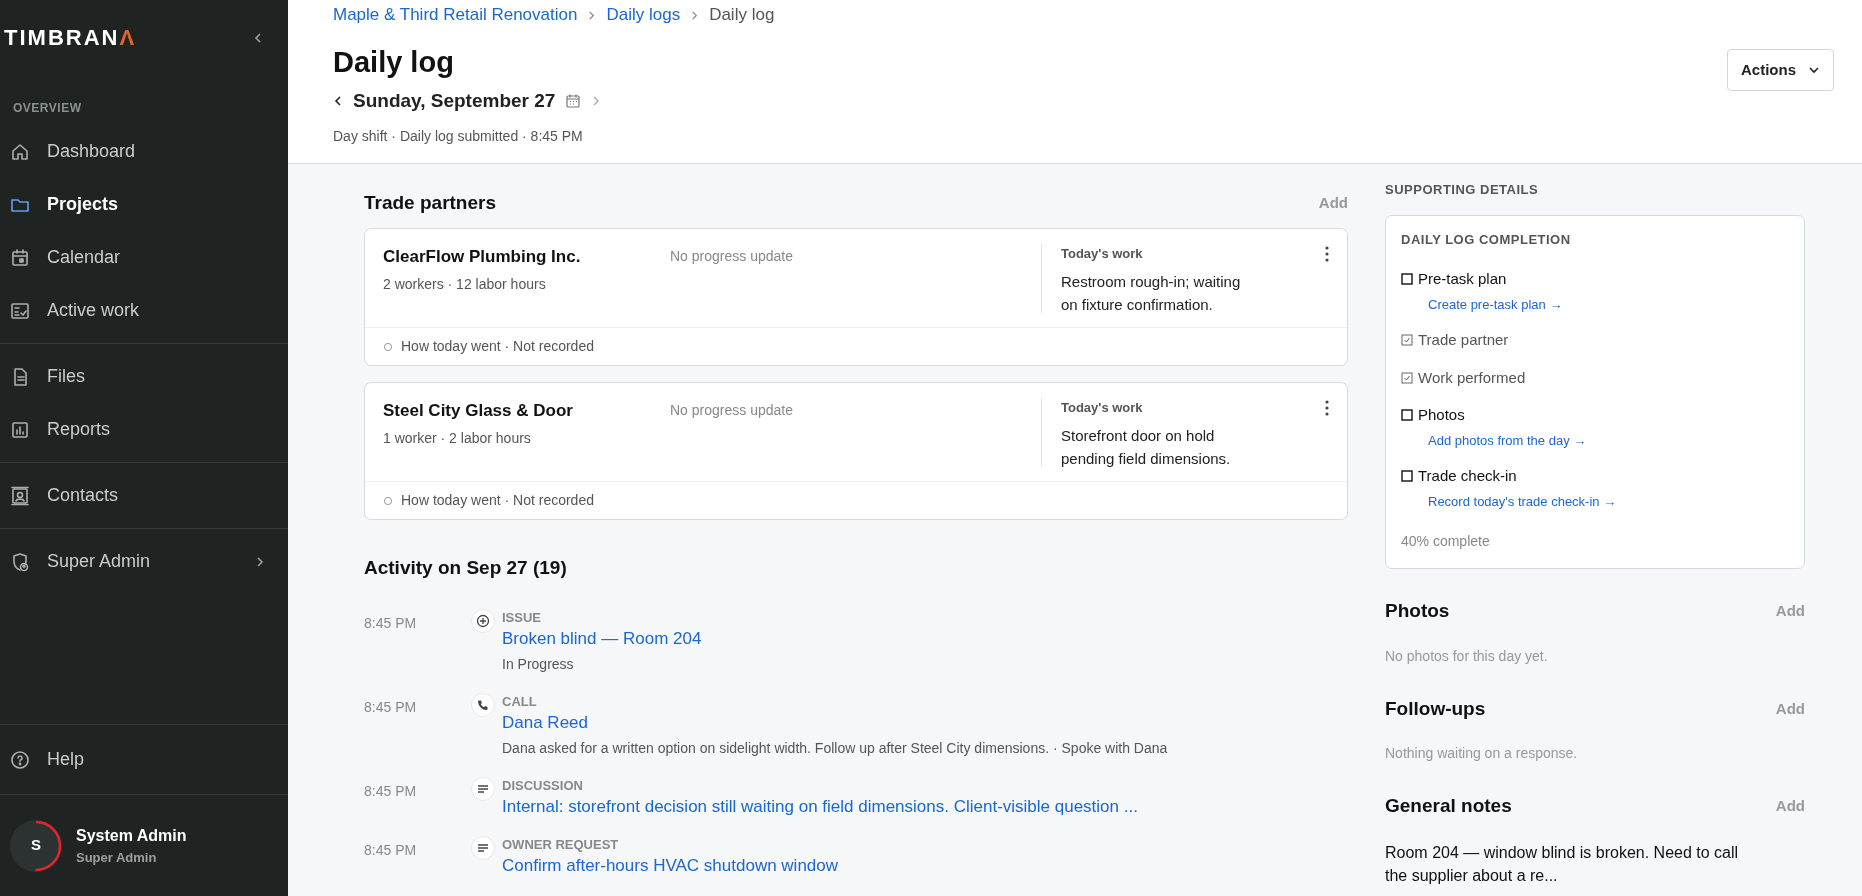  I want to click on partner-meta: 1 worker · 2 labor hours, so click(457, 438).